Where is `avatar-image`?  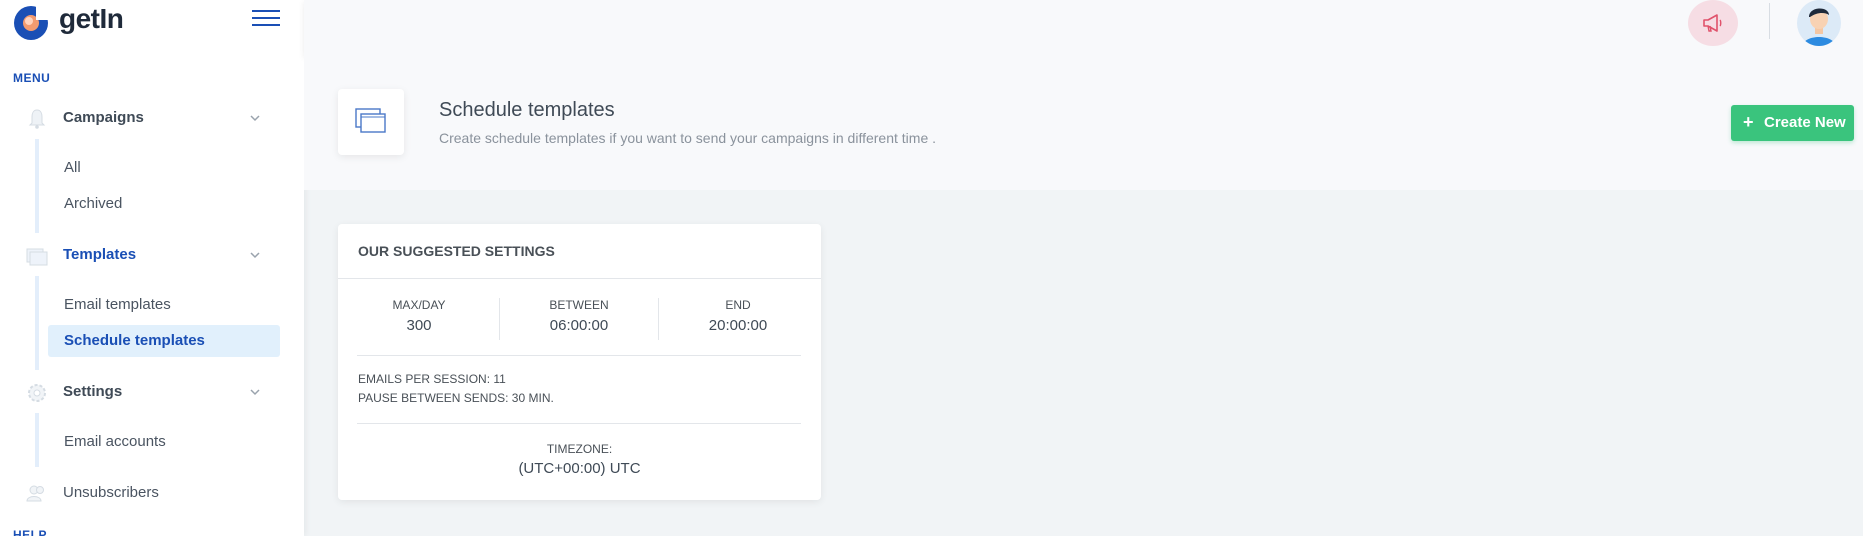 avatar-image is located at coordinates (1819, 27).